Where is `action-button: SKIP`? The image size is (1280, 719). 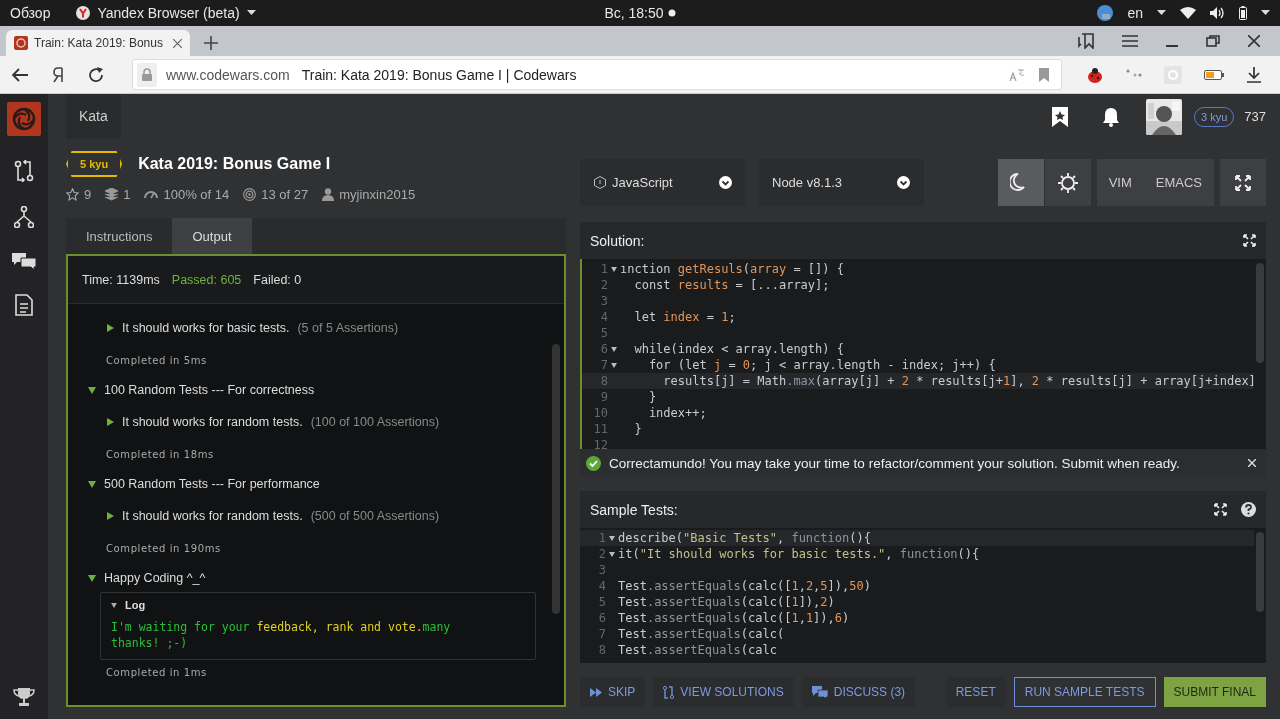 action-button: SKIP is located at coordinates (613, 692).